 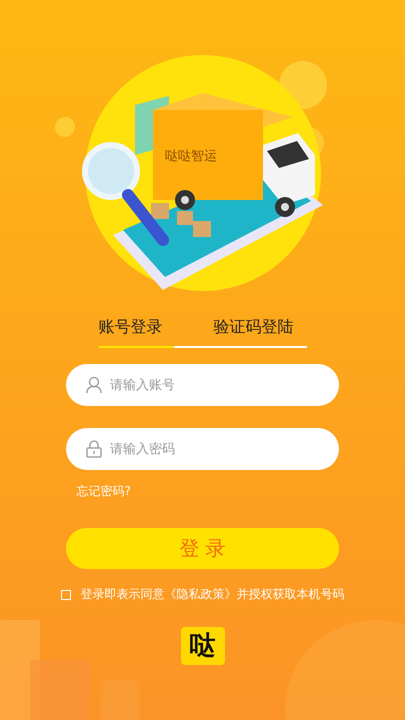 I want to click on login-tab: 账号登录, so click(x=136, y=330).